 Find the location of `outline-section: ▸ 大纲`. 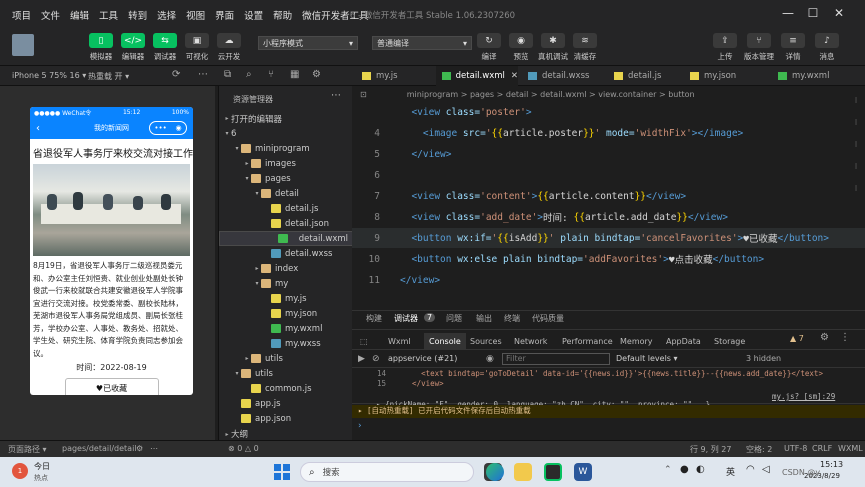

outline-section: ▸ 大纲 is located at coordinates (286, 434).